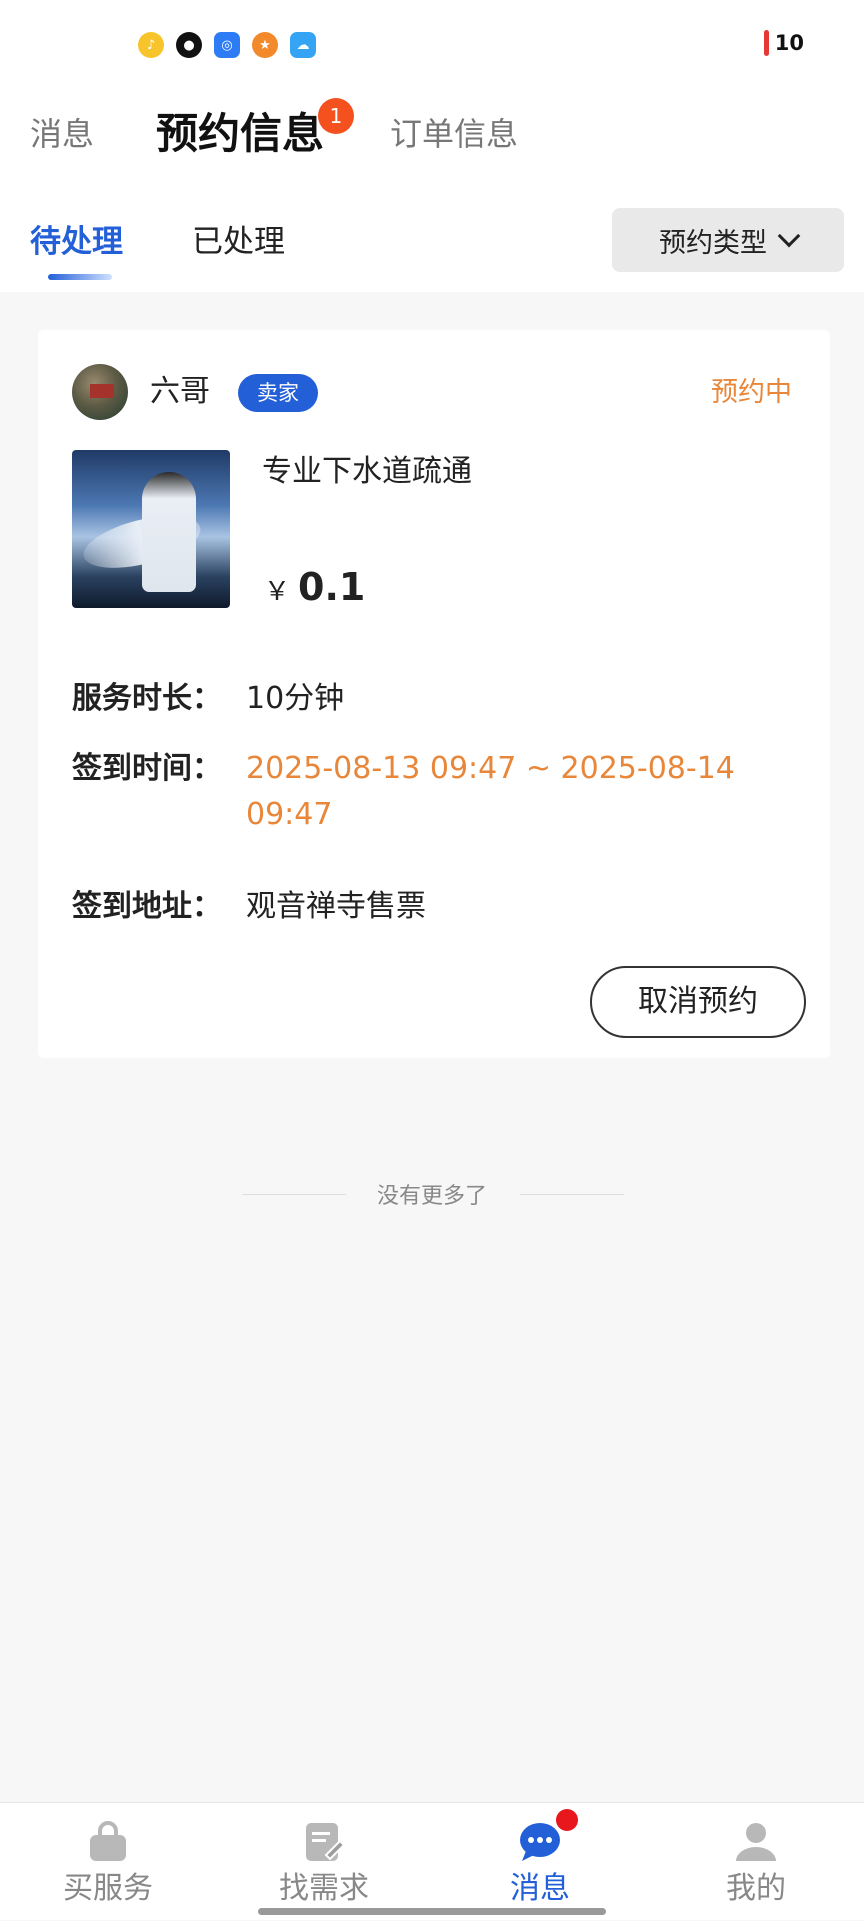  Describe the element at coordinates (240, 134) in the screenshot. I see `tab-appointments: 预约信息` at that location.